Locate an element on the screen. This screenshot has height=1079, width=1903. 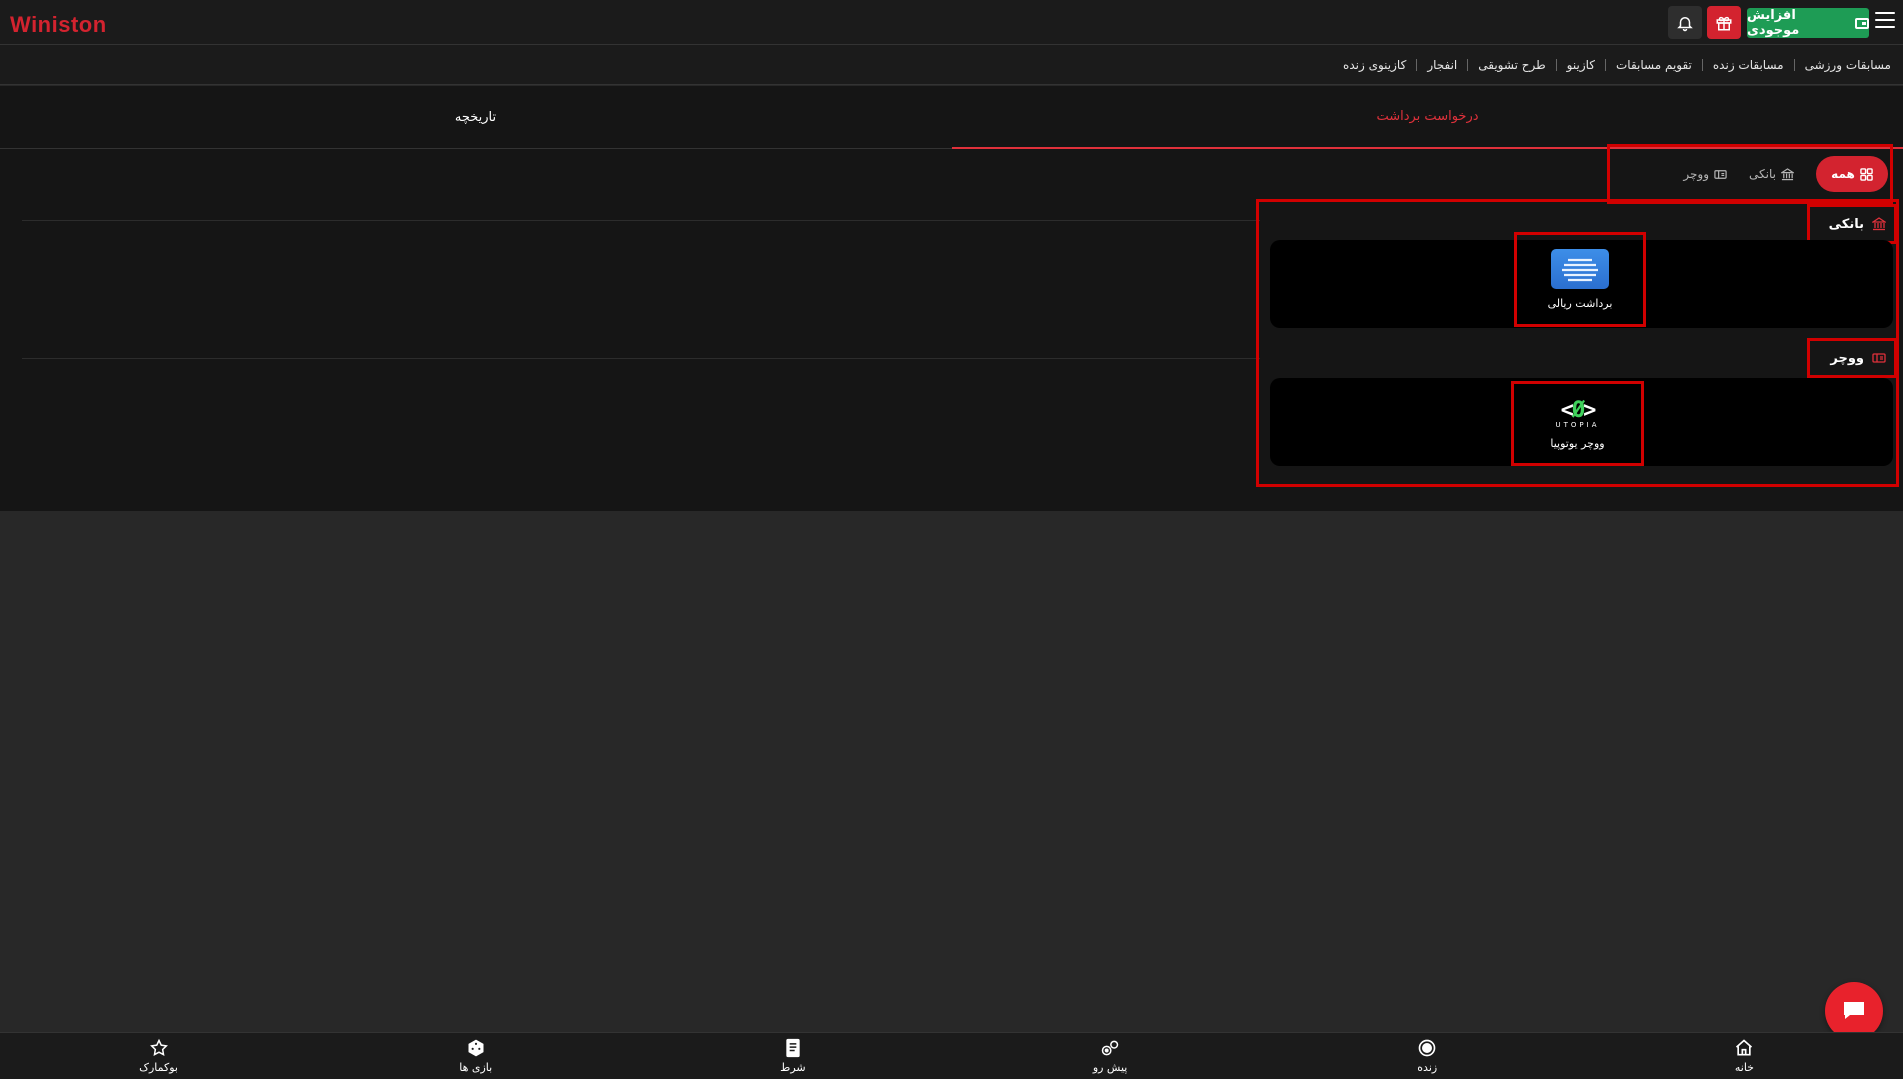
rial-logo is located at coordinates (1580, 269).